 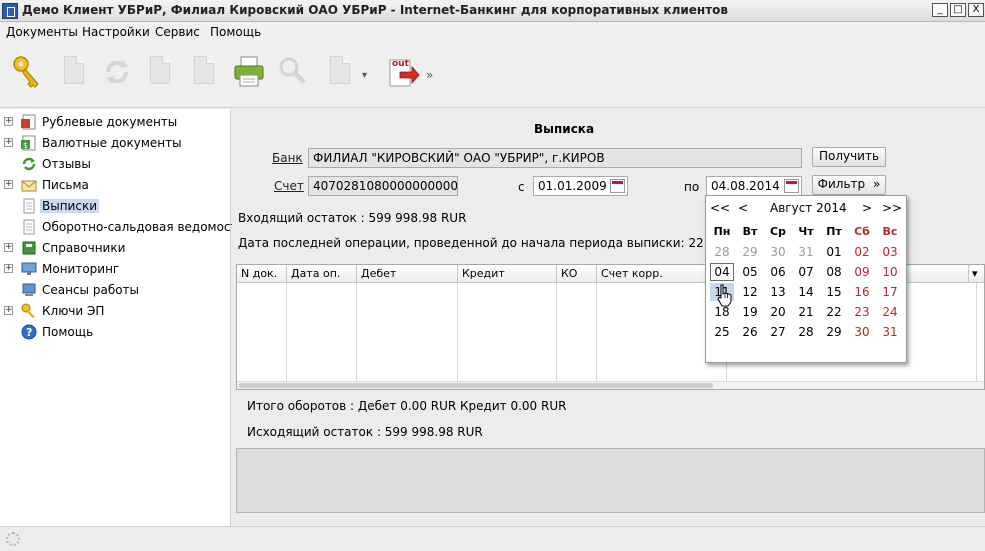 What do you see at coordinates (73, 72) in the screenshot?
I see `new-document-button` at bounding box center [73, 72].